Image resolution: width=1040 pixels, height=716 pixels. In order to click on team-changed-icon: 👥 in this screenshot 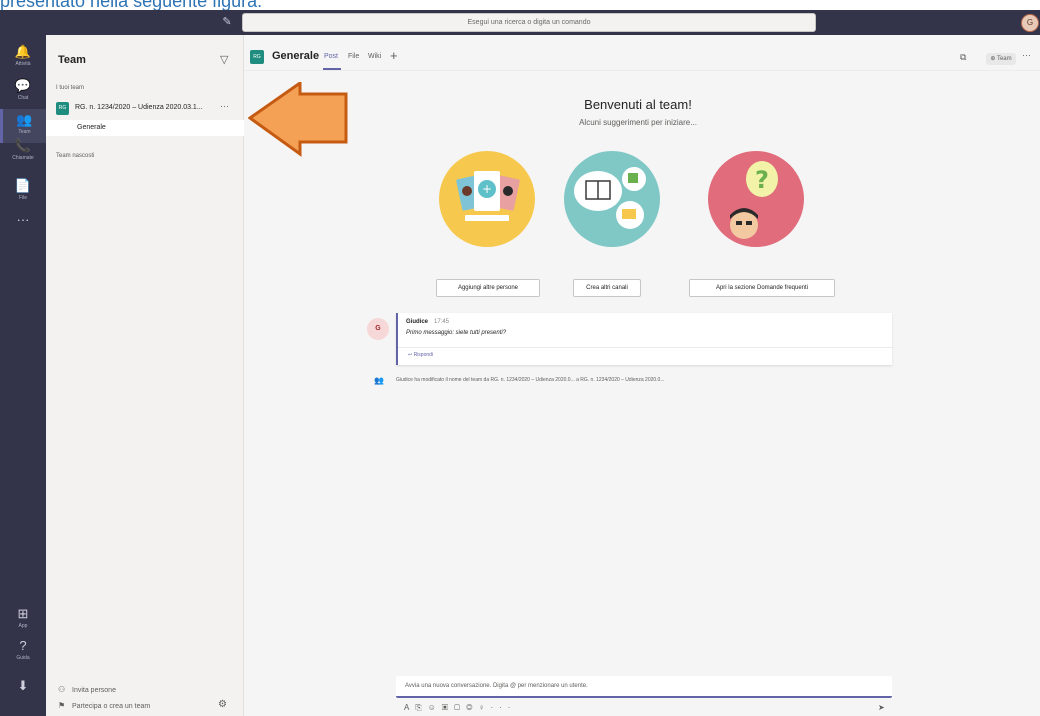, I will do `click(379, 380)`.